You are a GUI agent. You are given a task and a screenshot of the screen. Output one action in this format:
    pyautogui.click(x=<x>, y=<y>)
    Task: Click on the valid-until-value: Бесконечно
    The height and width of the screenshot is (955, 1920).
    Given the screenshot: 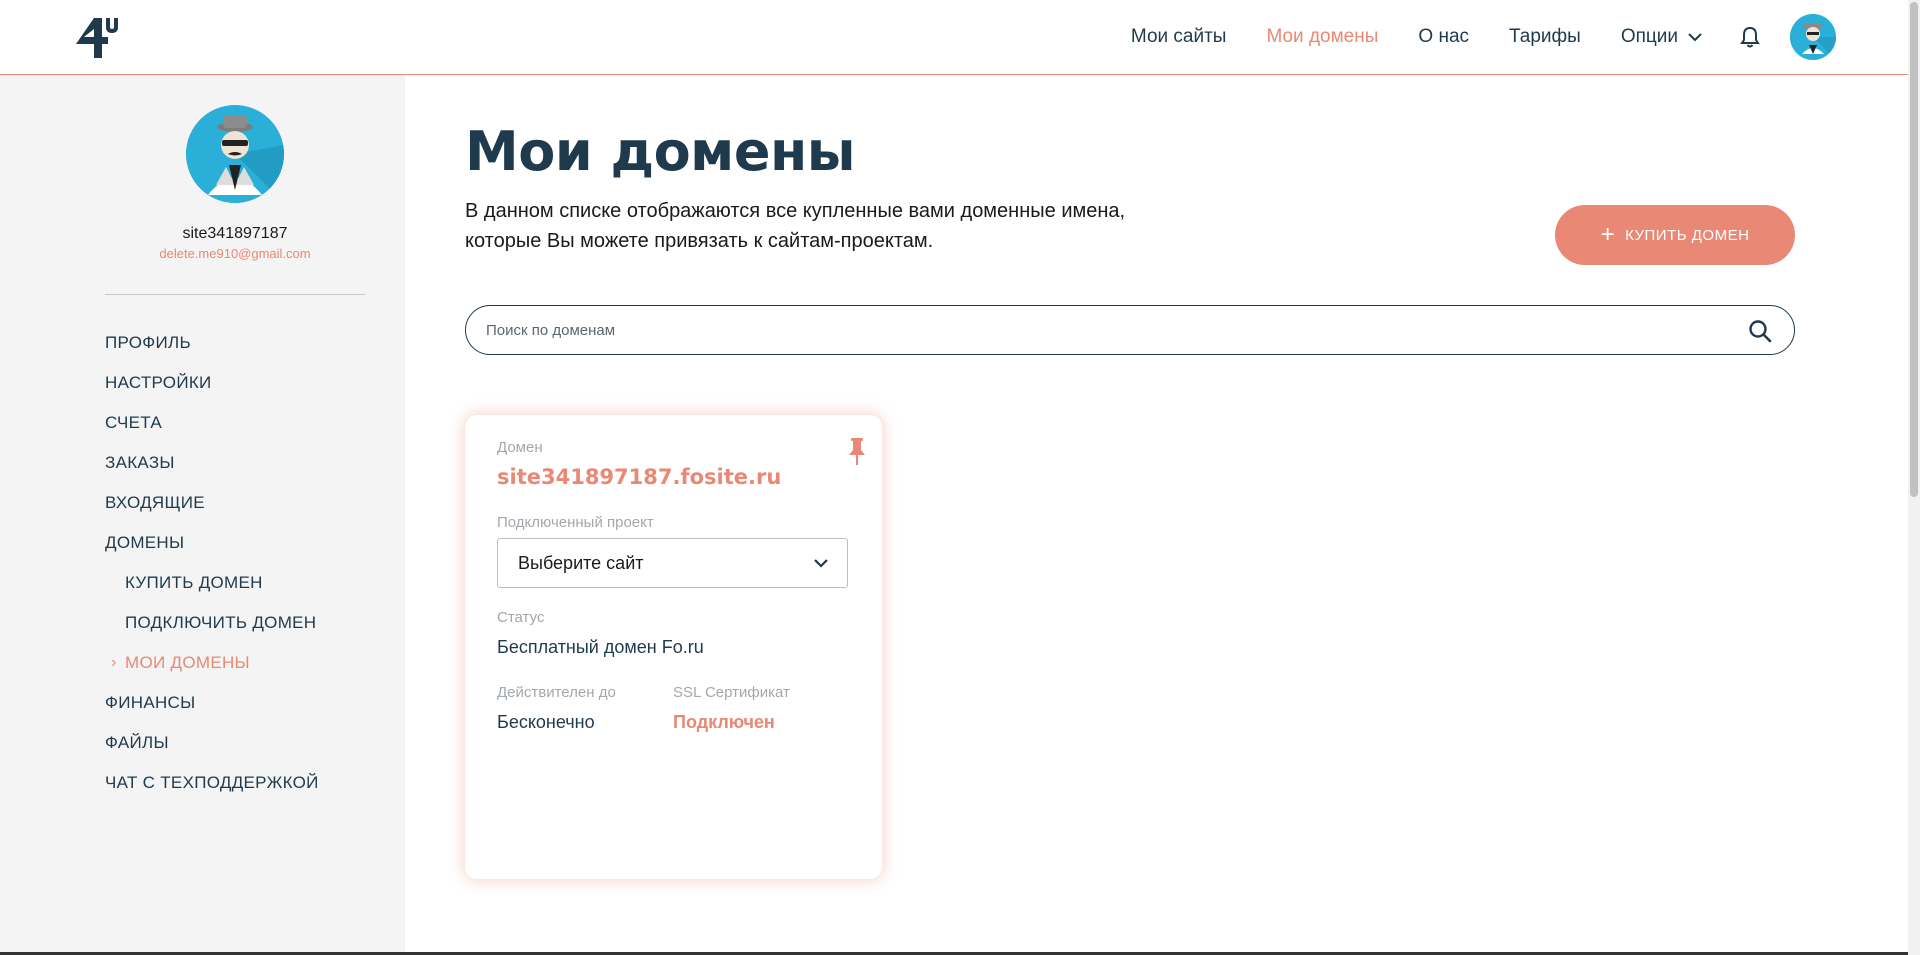 What is the action you would take?
    pyautogui.click(x=546, y=722)
    